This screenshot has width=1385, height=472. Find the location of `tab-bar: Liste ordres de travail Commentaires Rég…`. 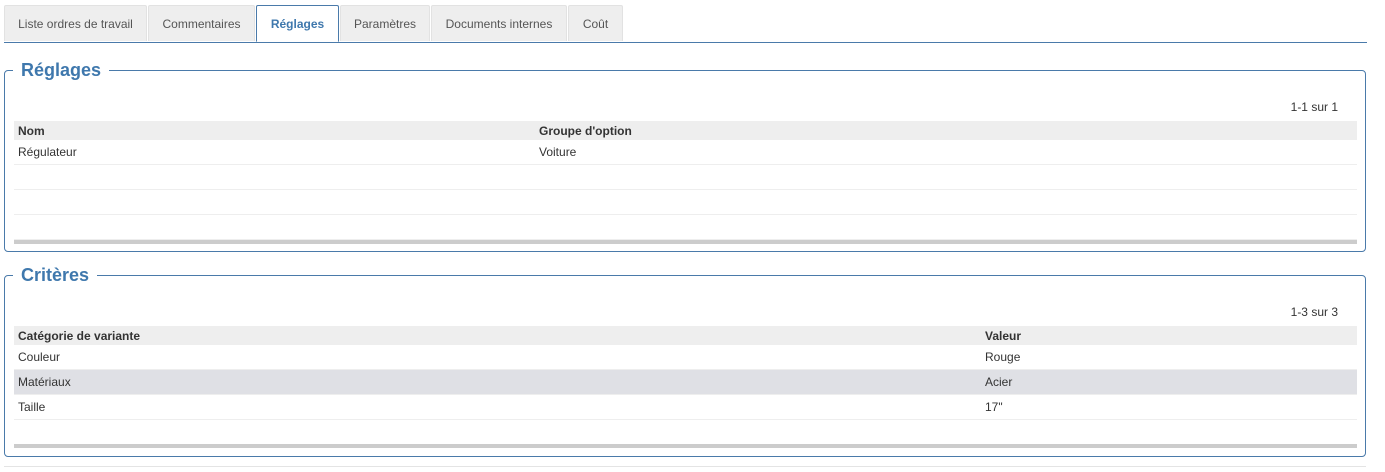

tab-bar: Liste ordres de travail Commentaires Rég… is located at coordinates (685, 24).